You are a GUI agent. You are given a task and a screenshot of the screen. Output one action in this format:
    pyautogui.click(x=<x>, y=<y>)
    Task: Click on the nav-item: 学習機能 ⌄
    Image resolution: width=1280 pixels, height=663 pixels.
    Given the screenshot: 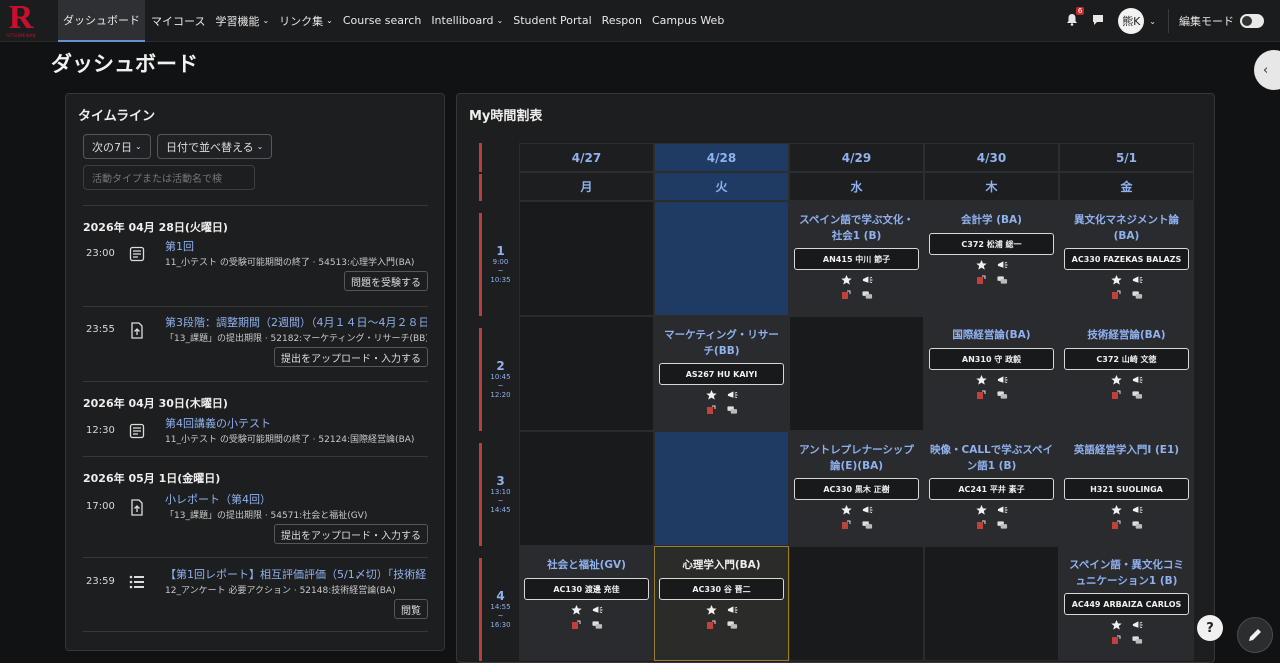 What is the action you would take?
    pyautogui.click(x=242, y=21)
    